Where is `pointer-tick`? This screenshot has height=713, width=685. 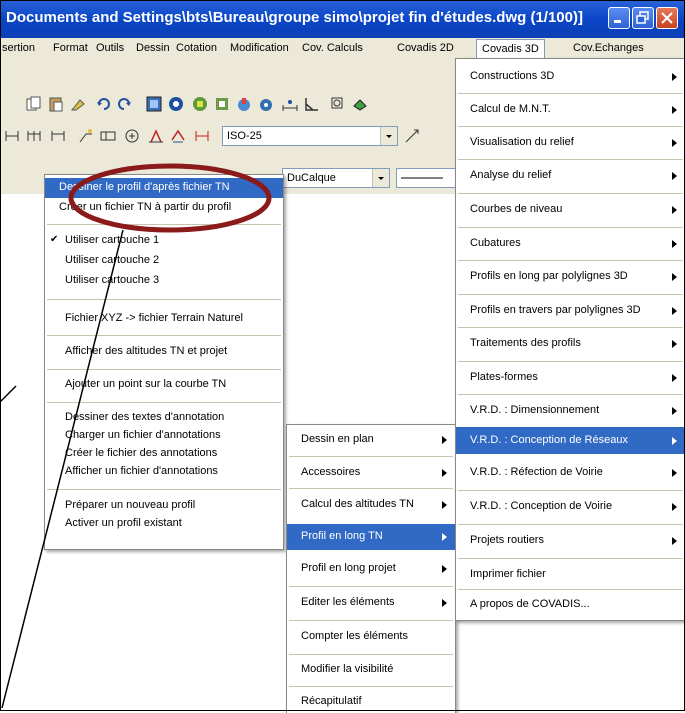 pointer-tick is located at coordinates (8, 394).